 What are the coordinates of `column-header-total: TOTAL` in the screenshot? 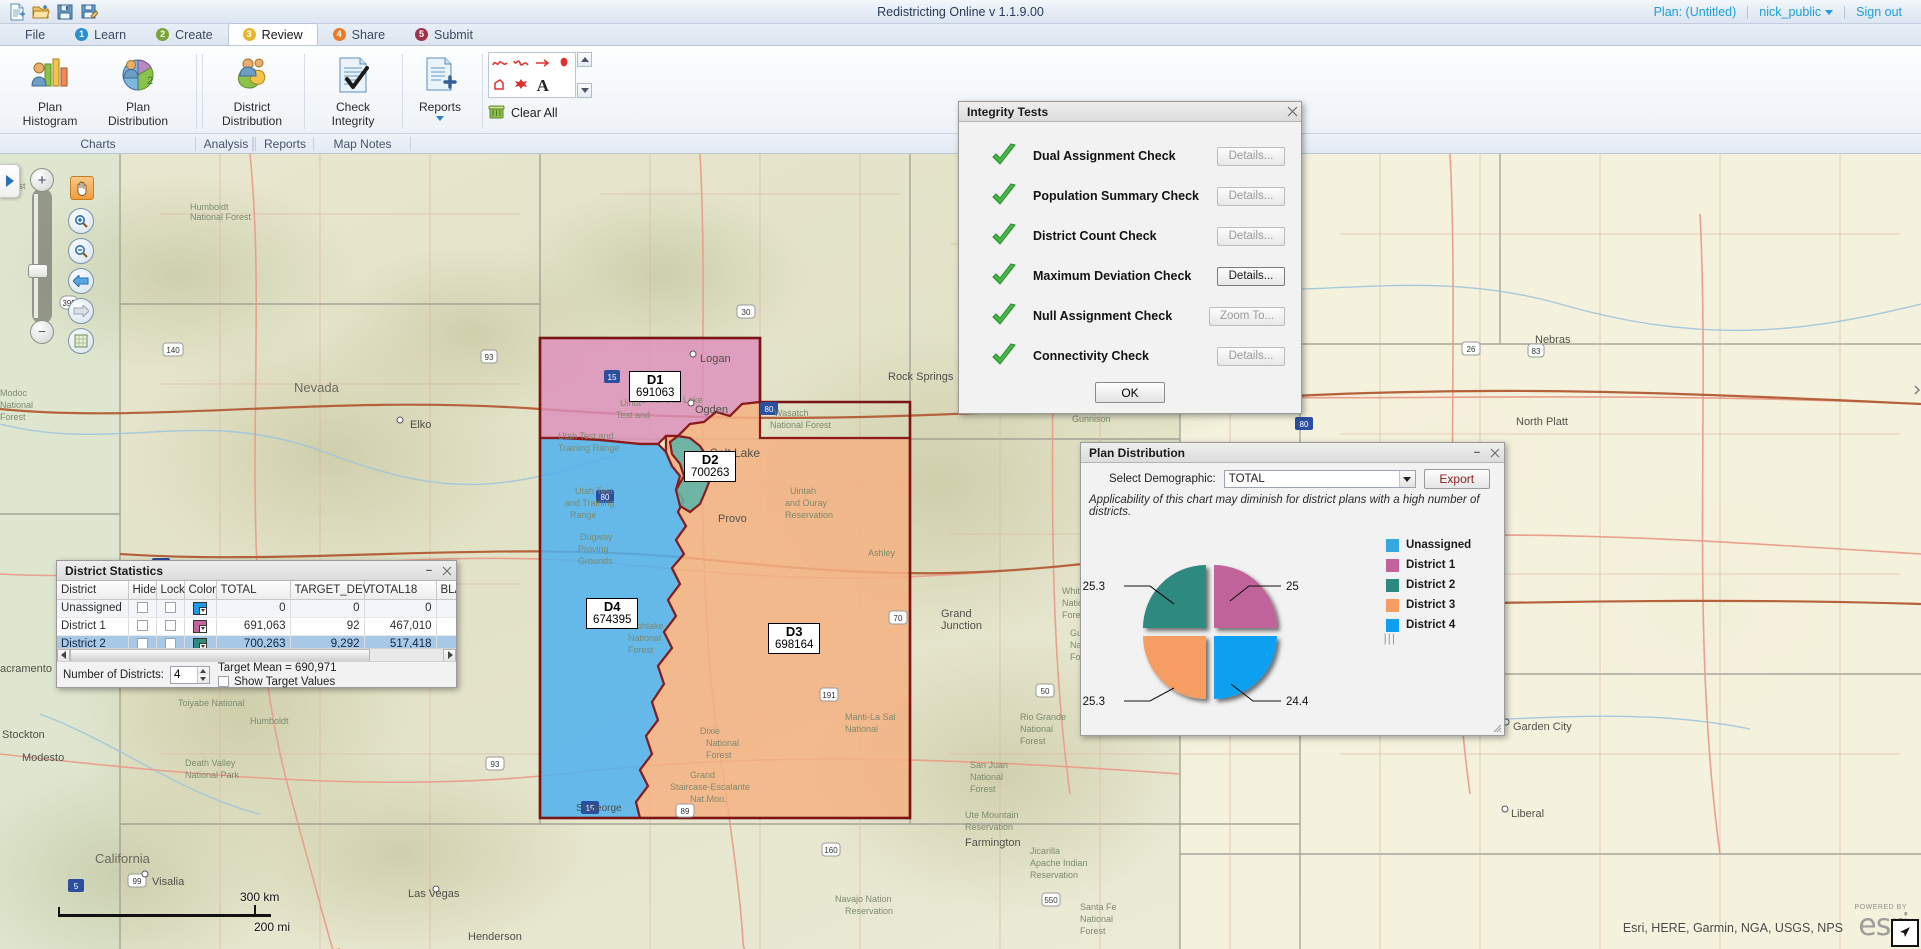 It's located at (253, 590).